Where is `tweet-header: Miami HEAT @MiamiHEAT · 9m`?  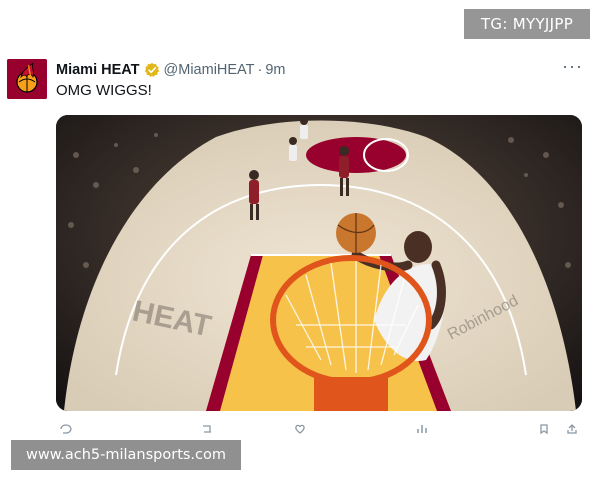 tweet-header: Miami HEAT @MiamiHEAT · 9m is located at coordinates (171, 70).